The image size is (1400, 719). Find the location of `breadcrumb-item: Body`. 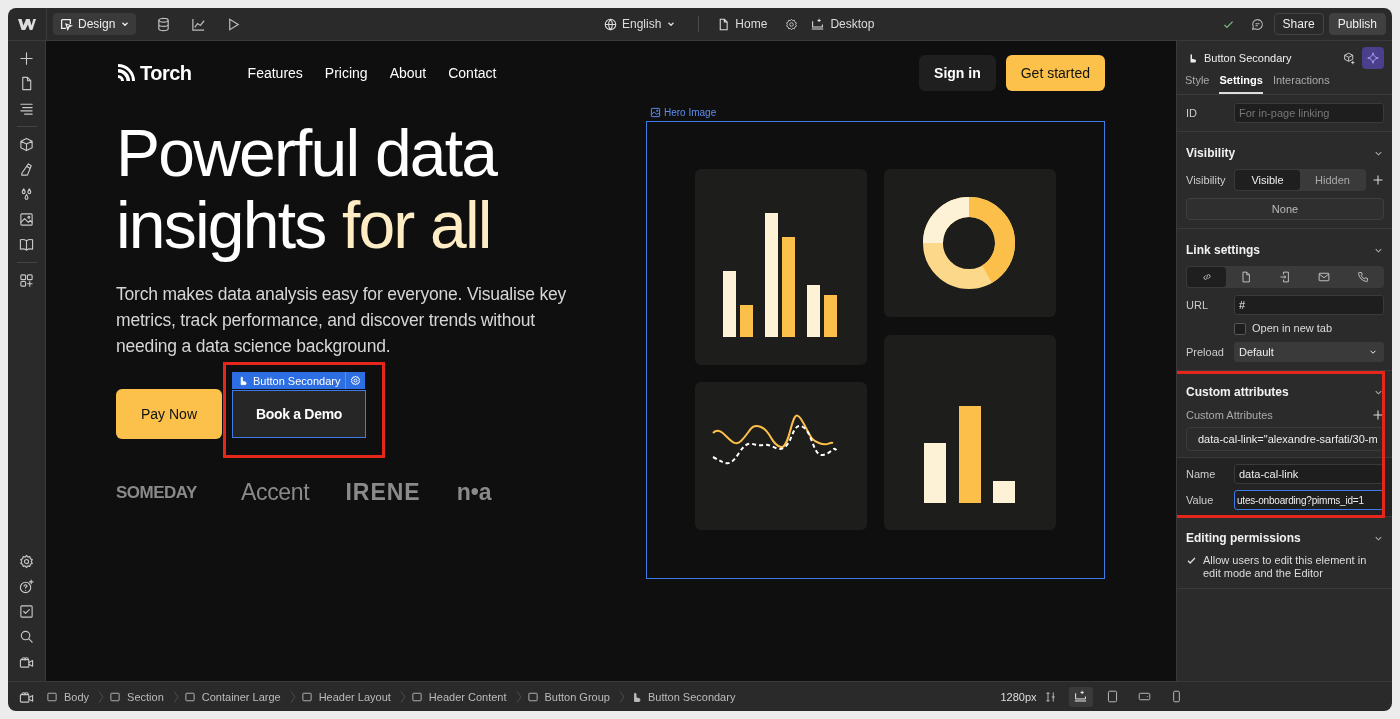

breadcrumb-item: Body is located at coordinates (68, 696).